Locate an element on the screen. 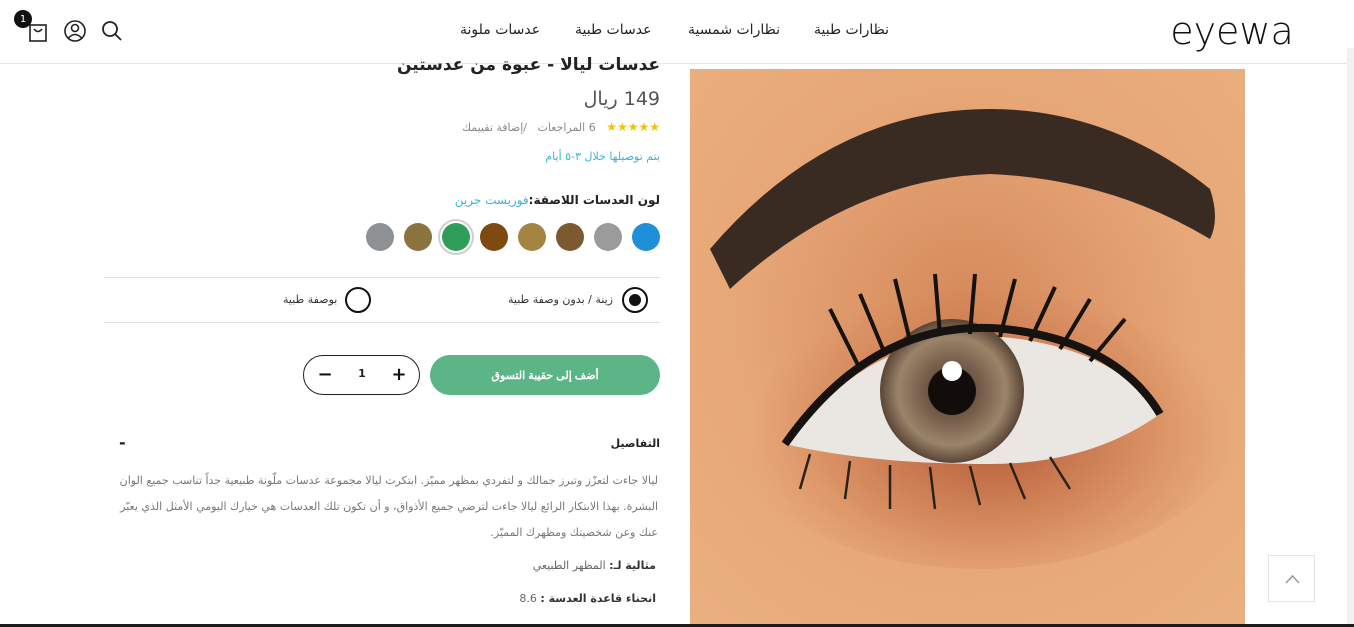  svg-text: eyewa is located at coordinates (1232, 31).